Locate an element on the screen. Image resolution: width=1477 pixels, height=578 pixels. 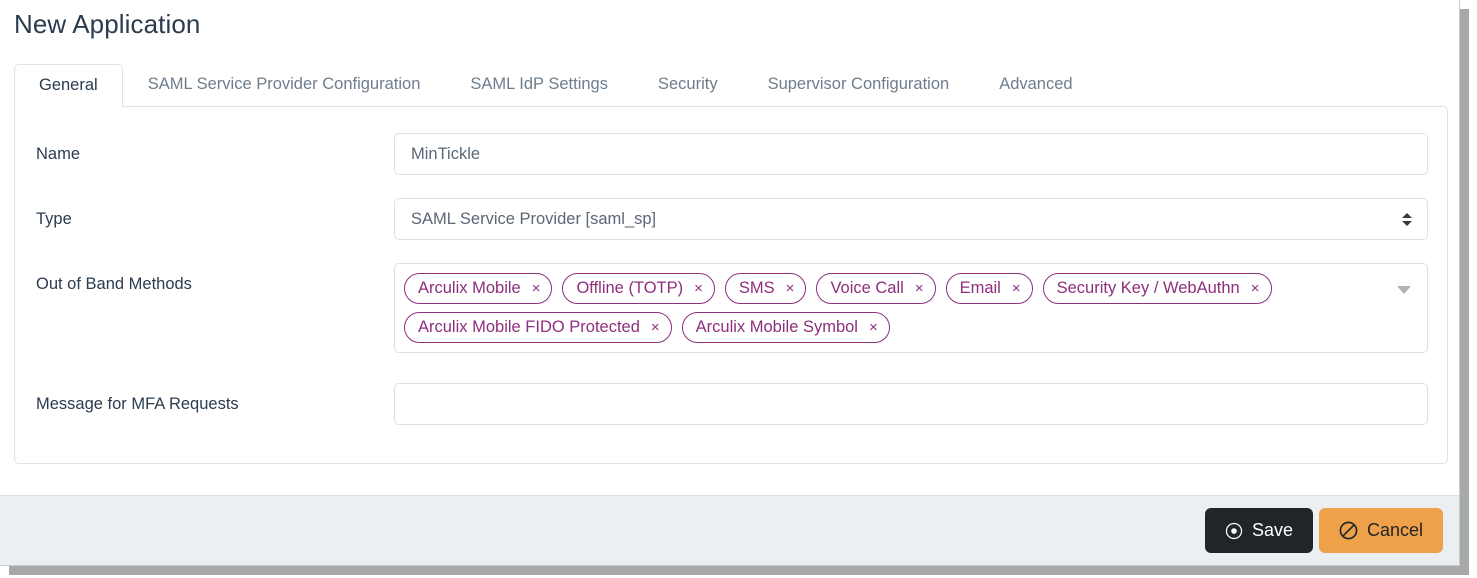
chip-security-key-webauthn: Security Key / WebAuthn × is located at coordinates (1157, 288).